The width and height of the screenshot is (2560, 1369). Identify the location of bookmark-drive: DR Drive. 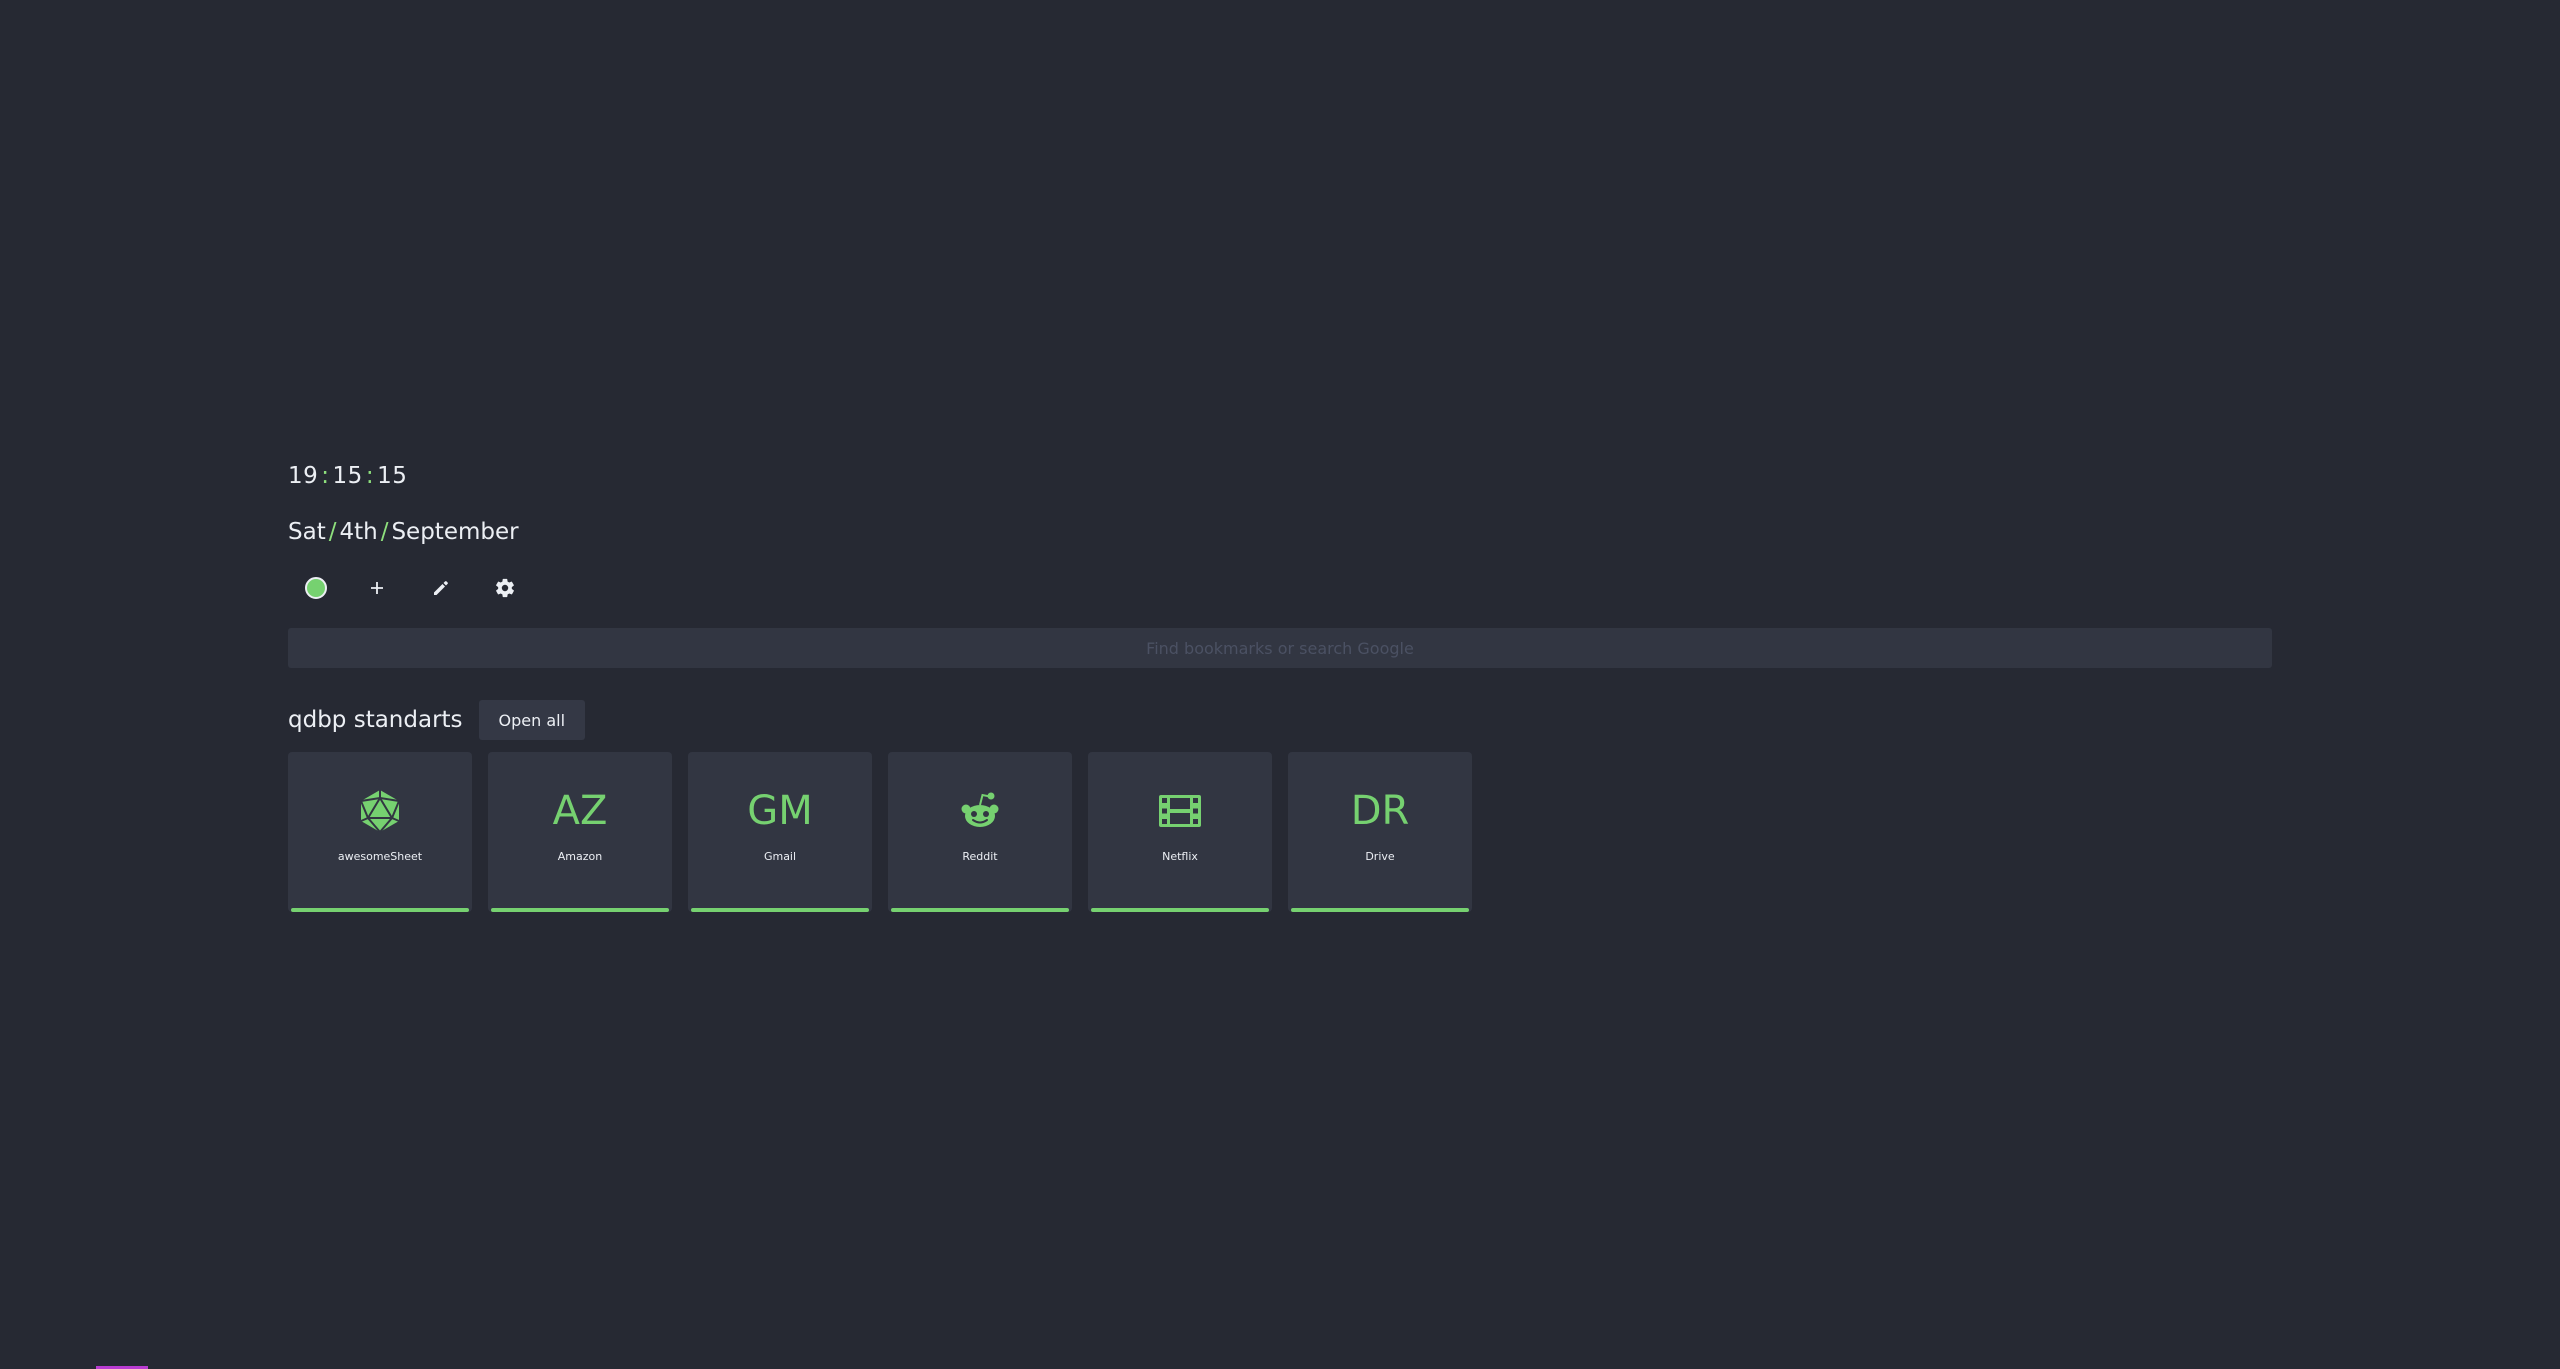
(1380, 832).